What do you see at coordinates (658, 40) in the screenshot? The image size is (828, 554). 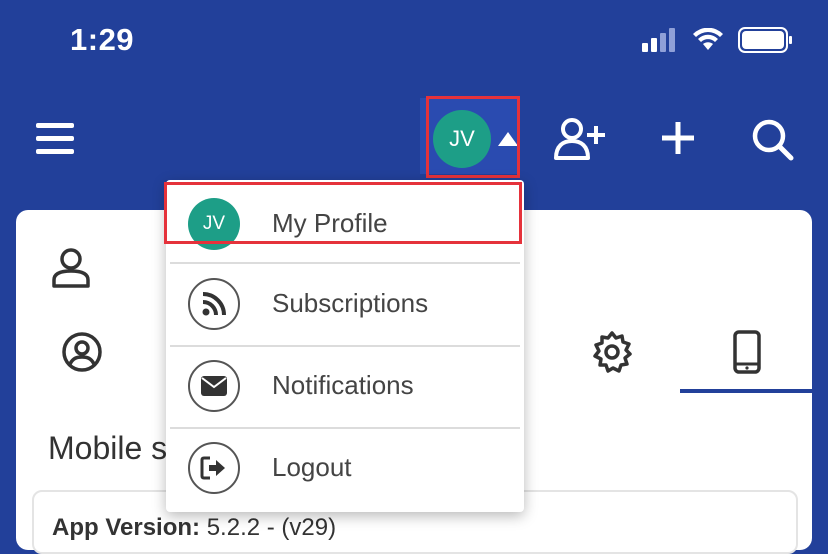 I see `signal-icon` at bounding box center [658, 40].